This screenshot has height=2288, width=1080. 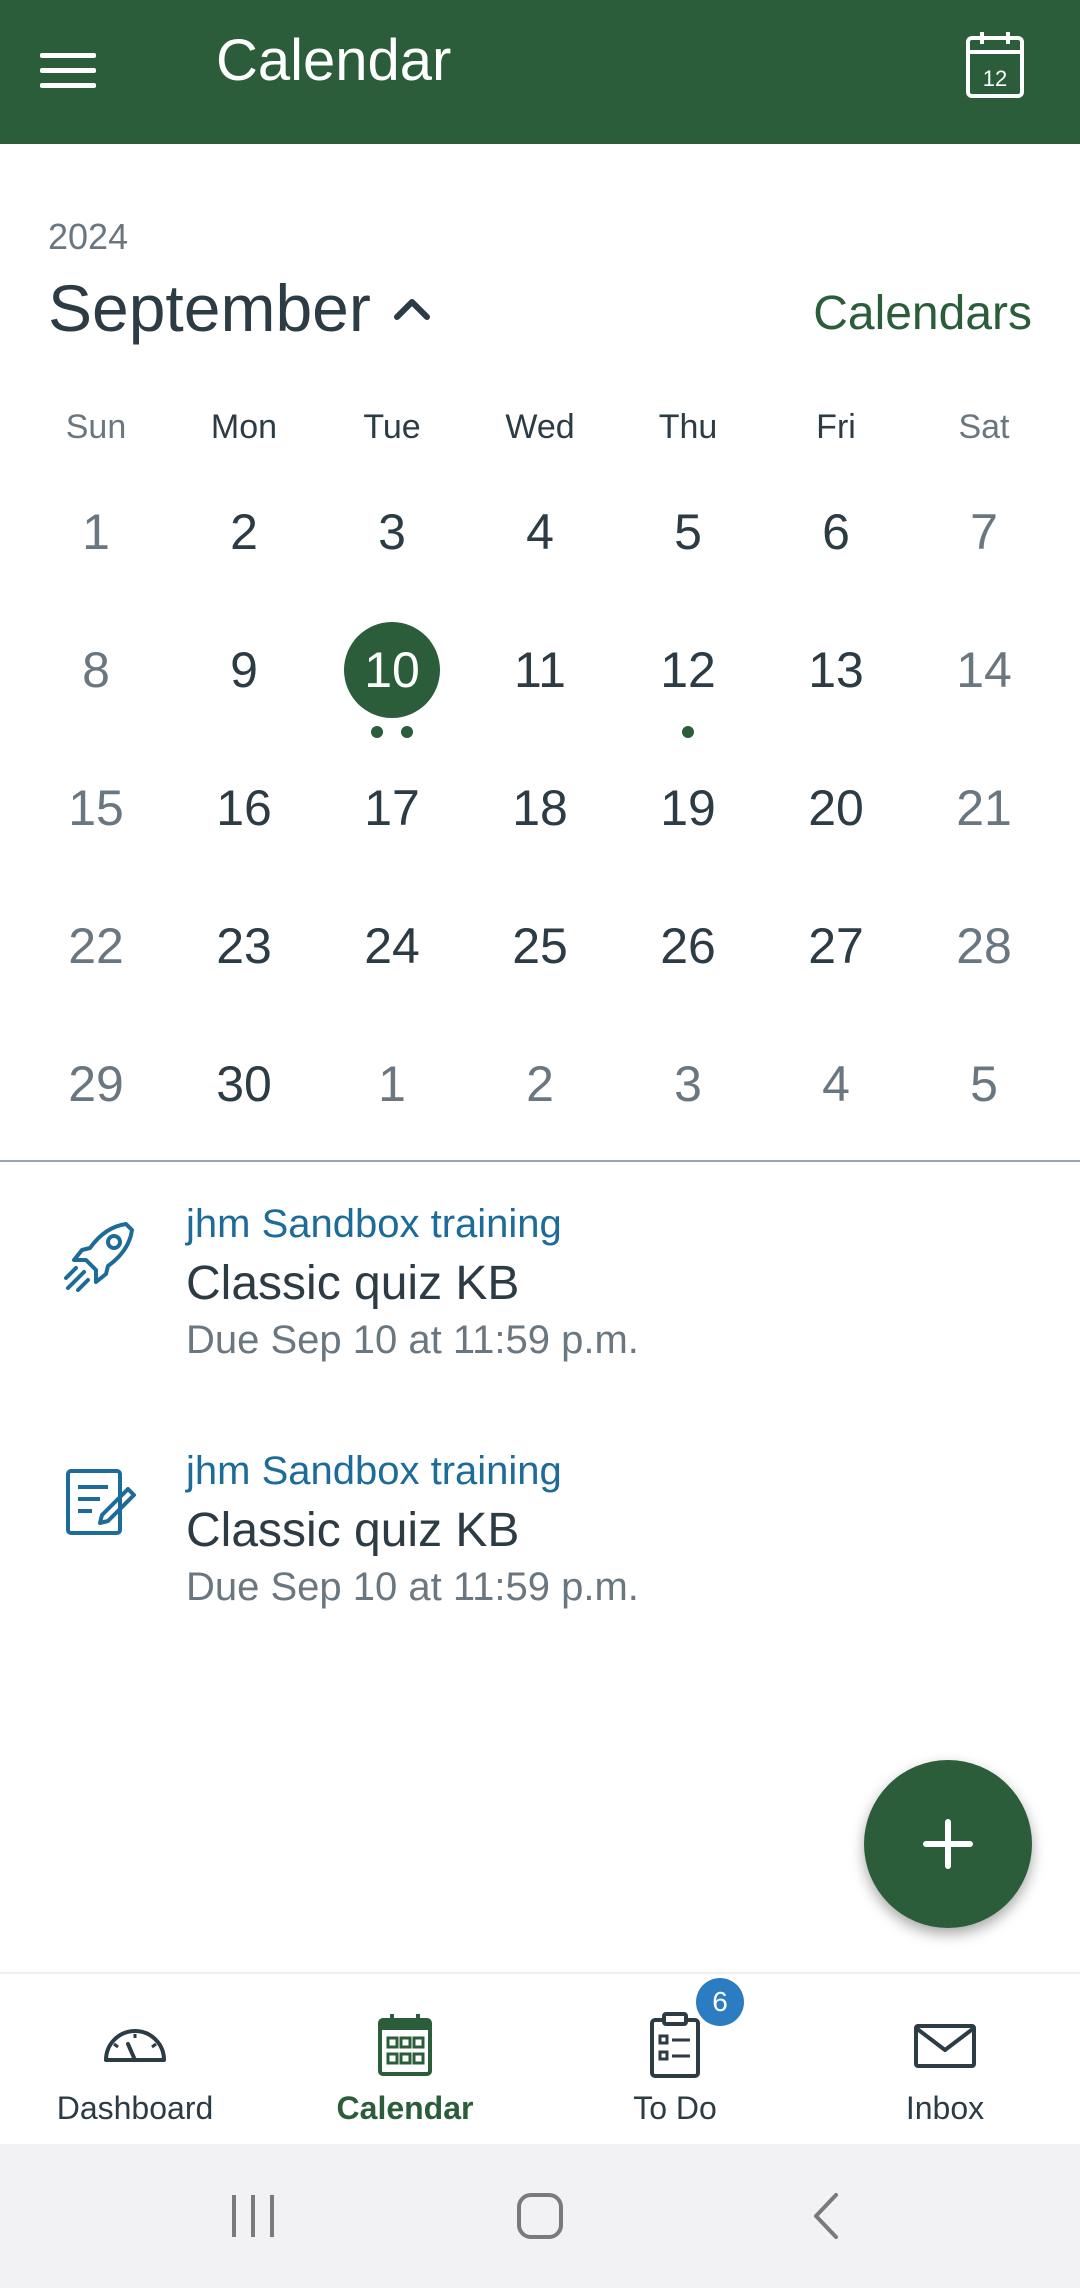 I want to click on today-button: 12, so click(x=995, y=68).